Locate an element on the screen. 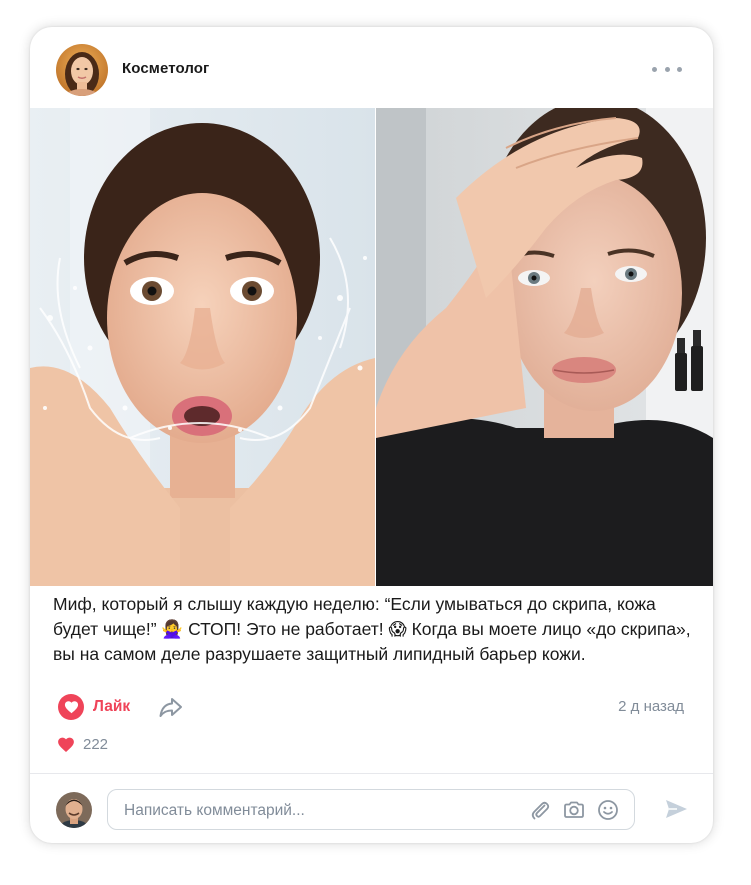 This screenshot has height=885, width=751. share-button is located at coordinates (171, 707).